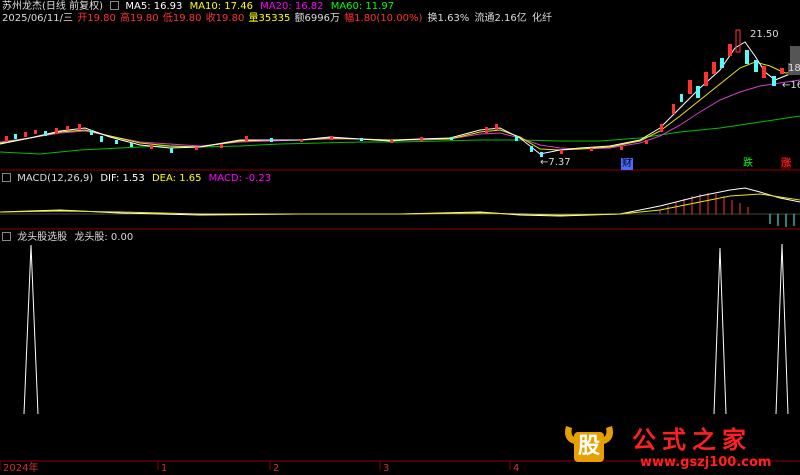 This screenshot has height=475, width=800. I want to click on watermark-logo-char: 股, so click(588, 446).